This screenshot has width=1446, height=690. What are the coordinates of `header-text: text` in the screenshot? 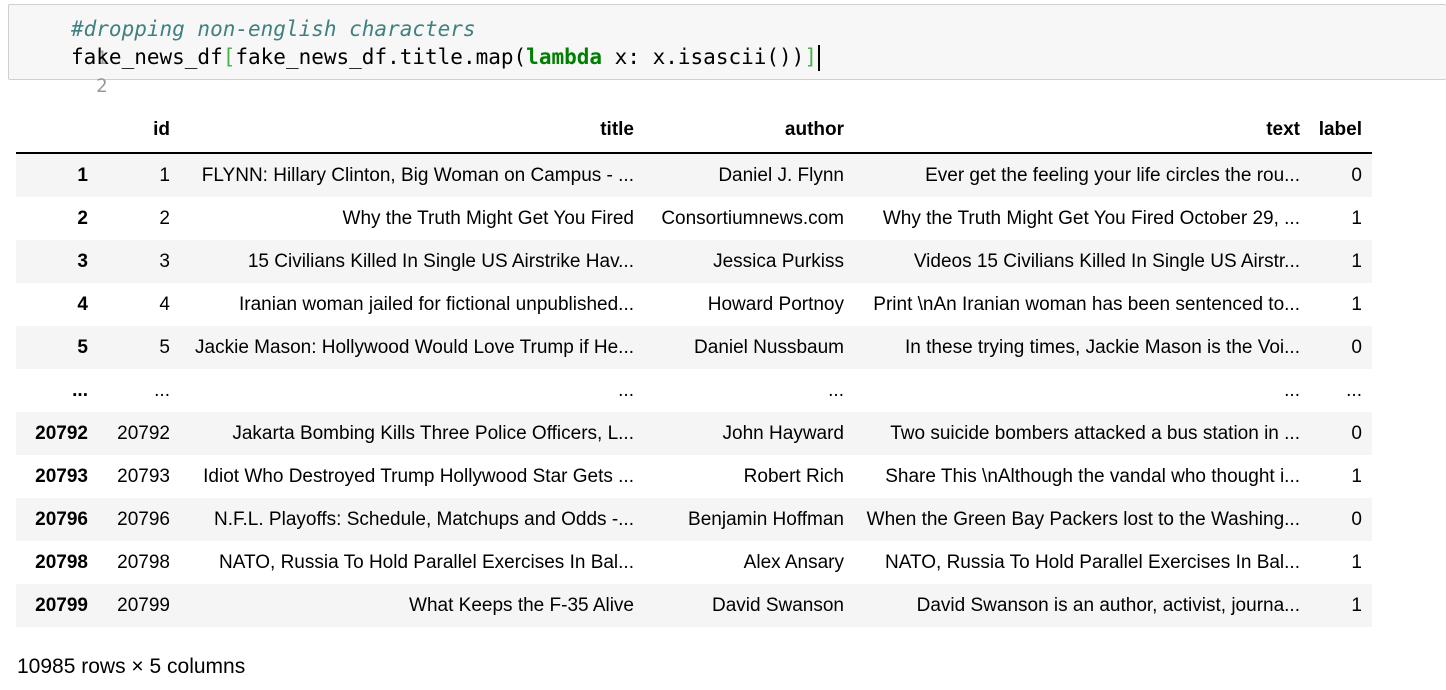 It's located at (1081, 131).